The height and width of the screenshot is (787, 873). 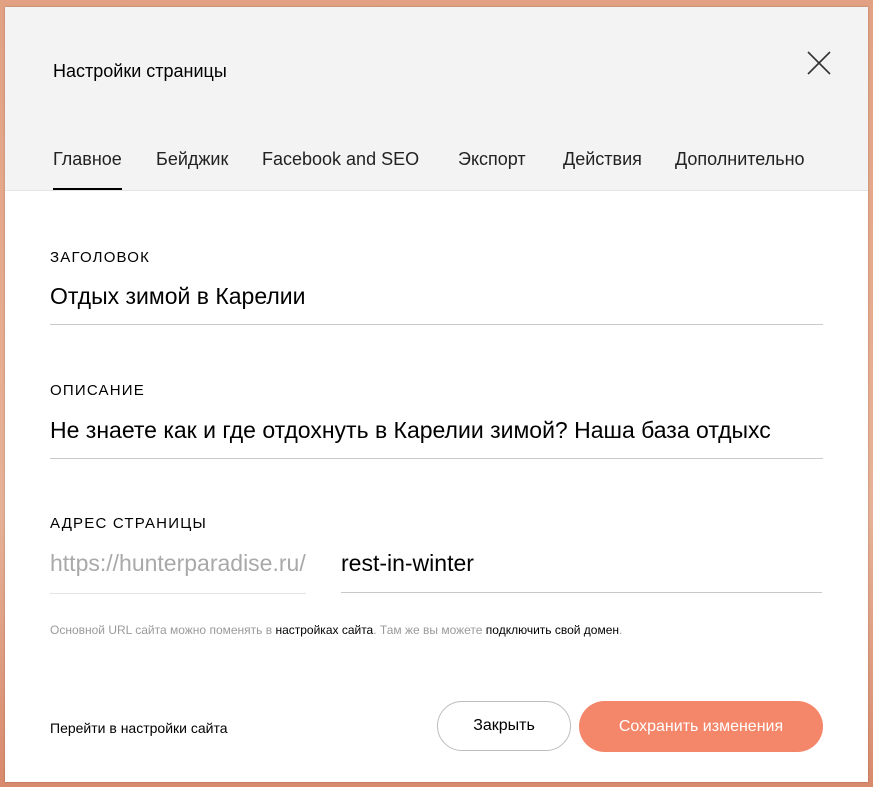 What do you see at coordinates (139, 728) in the screenshot?
I see `go-to-site-settings-link: Перейти в настройки сайта` at bounding box center [139, 728].